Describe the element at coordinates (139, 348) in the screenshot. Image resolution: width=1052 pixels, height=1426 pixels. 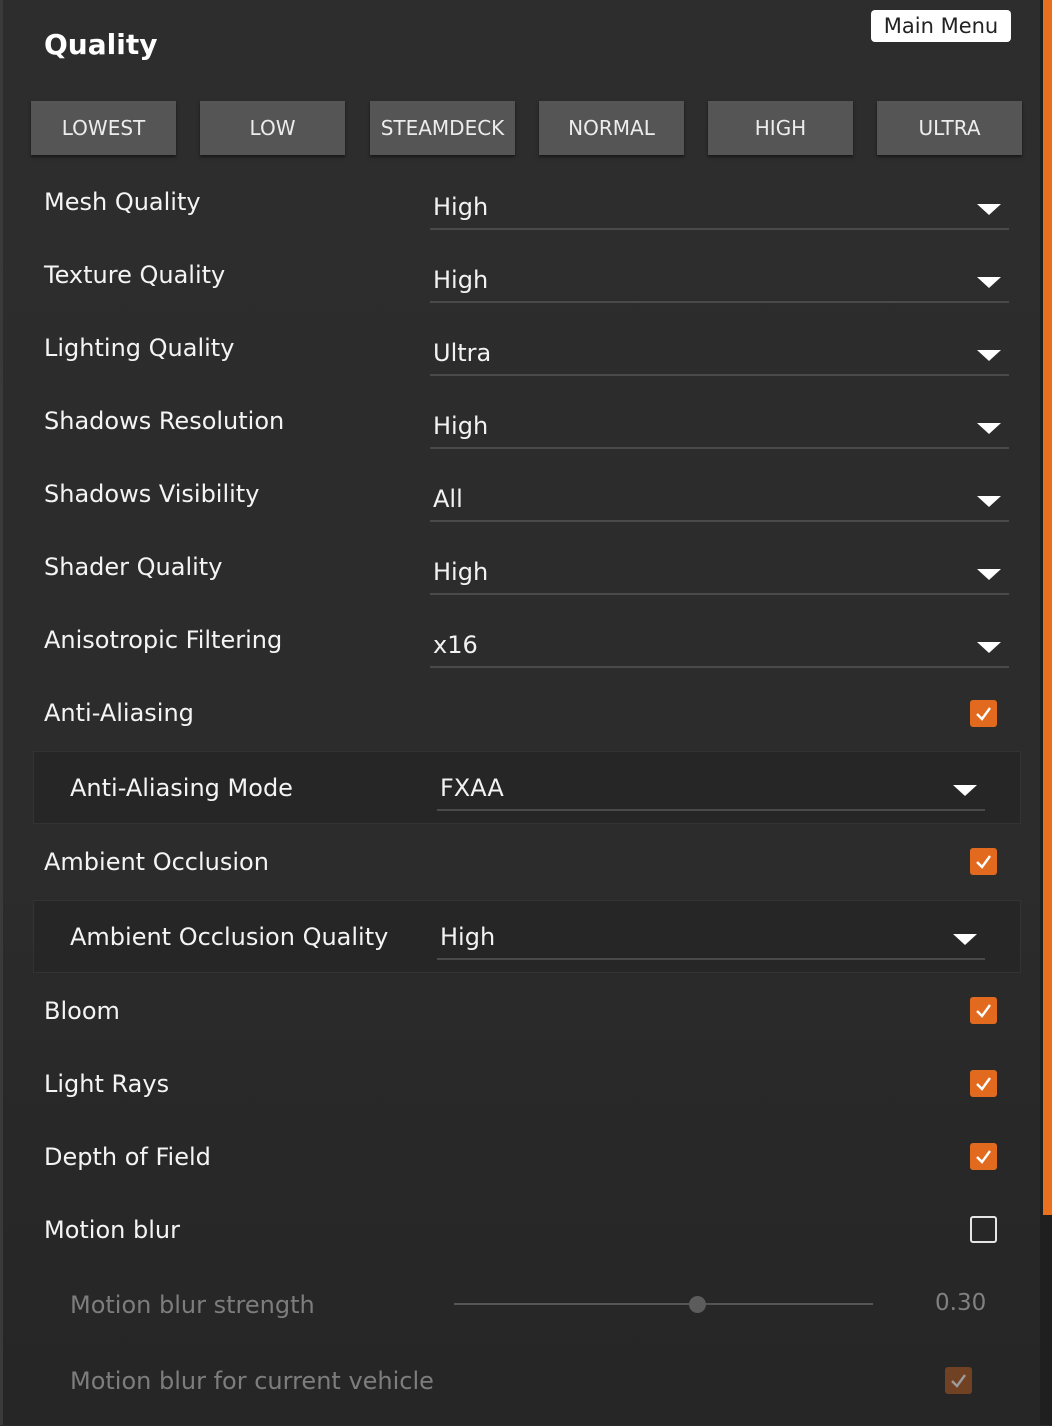
I see `lighting-quality-label: Lighting Quality` at that location.